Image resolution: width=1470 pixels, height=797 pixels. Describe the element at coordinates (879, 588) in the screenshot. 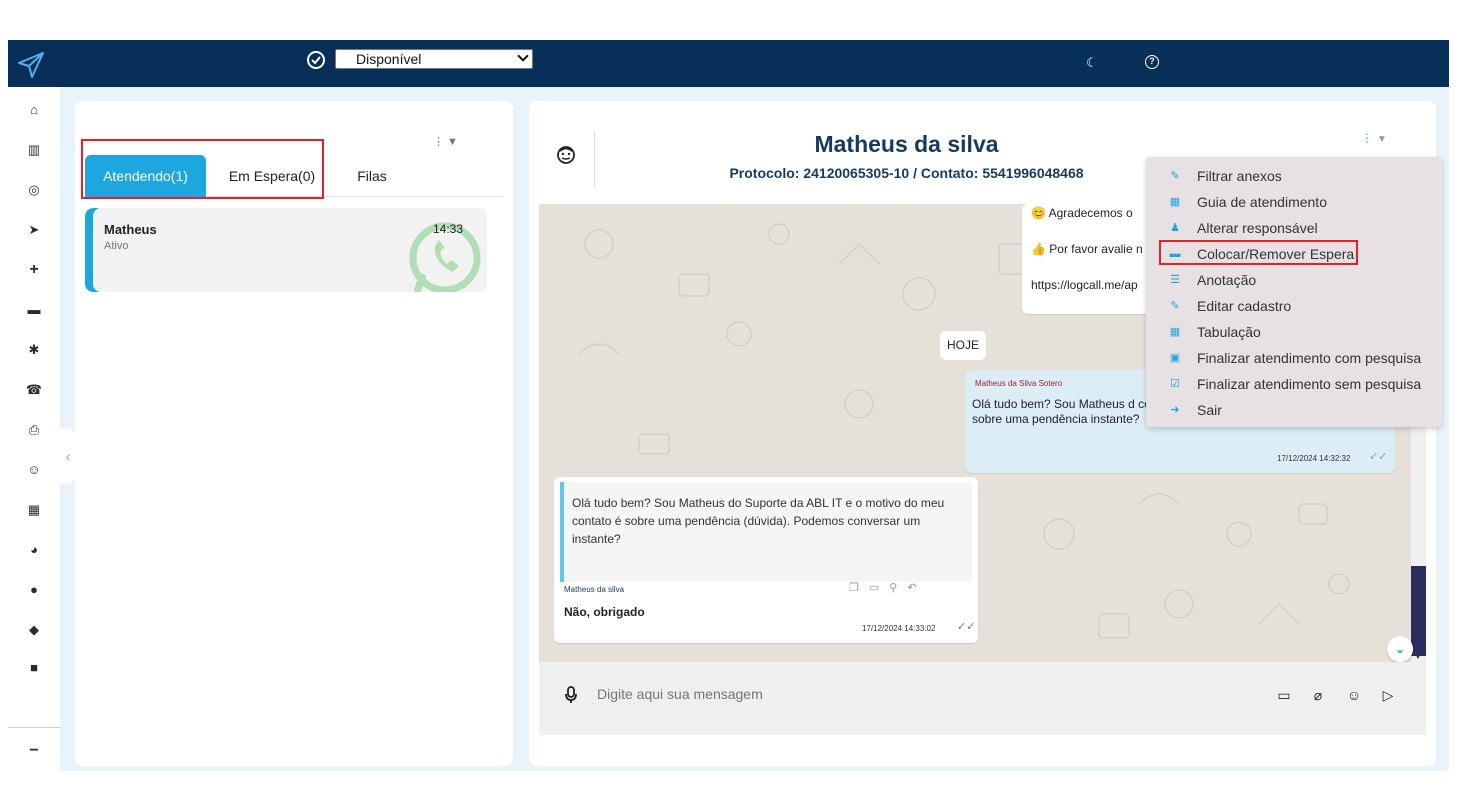

I see `comment-icon: ▭` at that location.